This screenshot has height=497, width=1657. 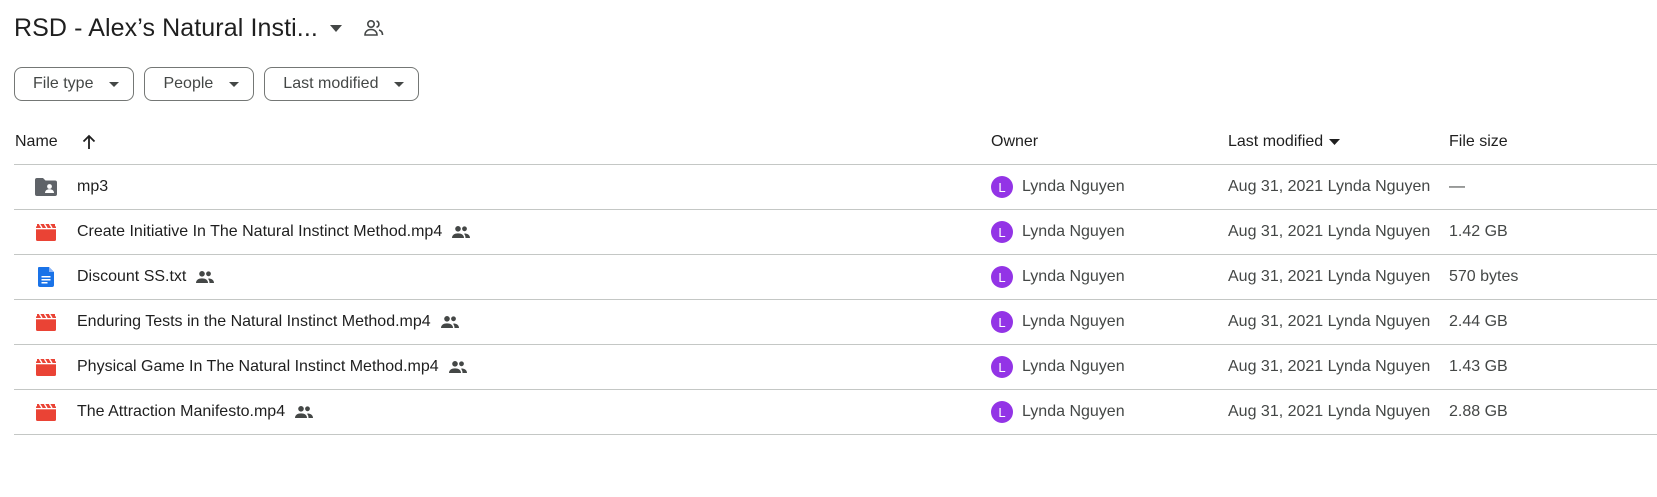 What do you see at coordinates (1457, 186) in the screenshot?
I see `file-size-cell: —` at bounding box center [1457, 186].